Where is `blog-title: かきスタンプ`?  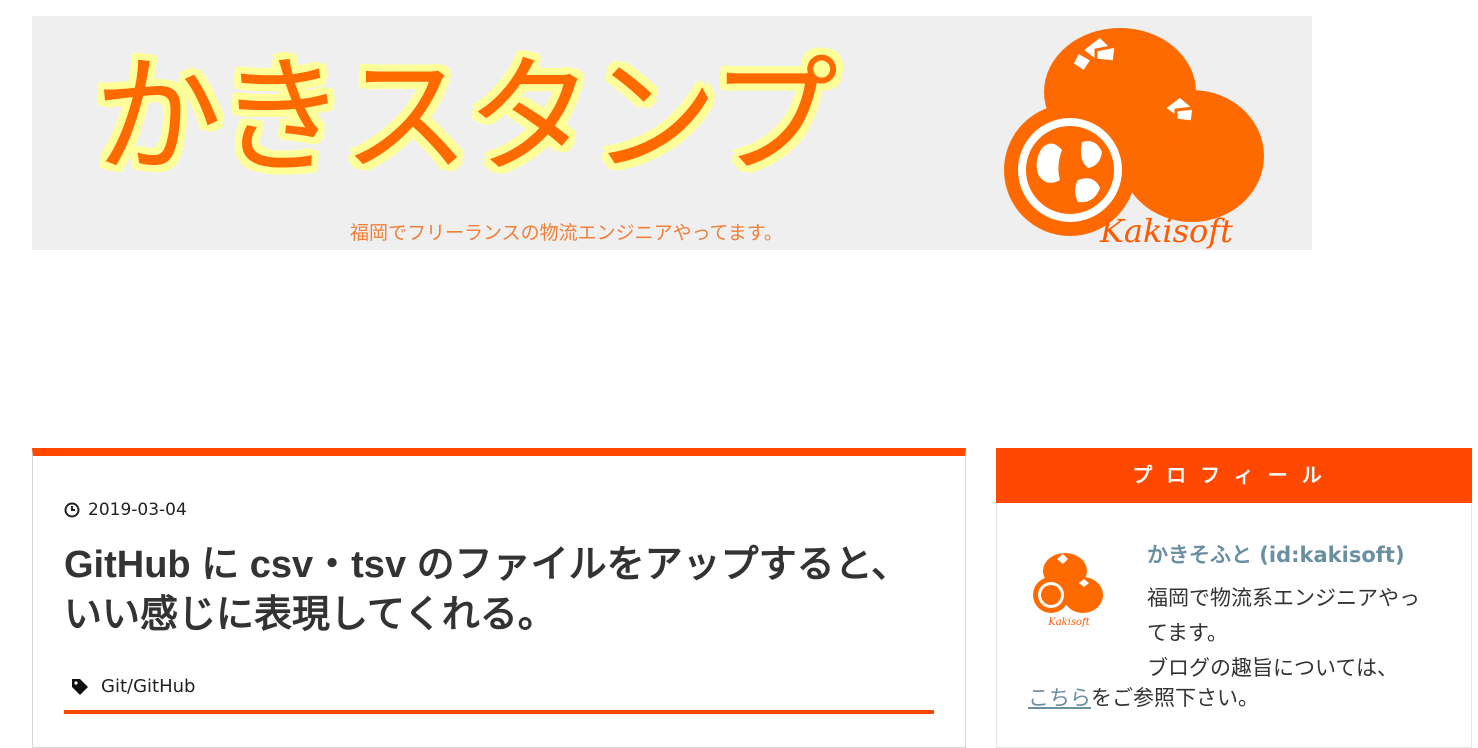
blog-title: かきスタンプ is located at coordinates (466, 117).